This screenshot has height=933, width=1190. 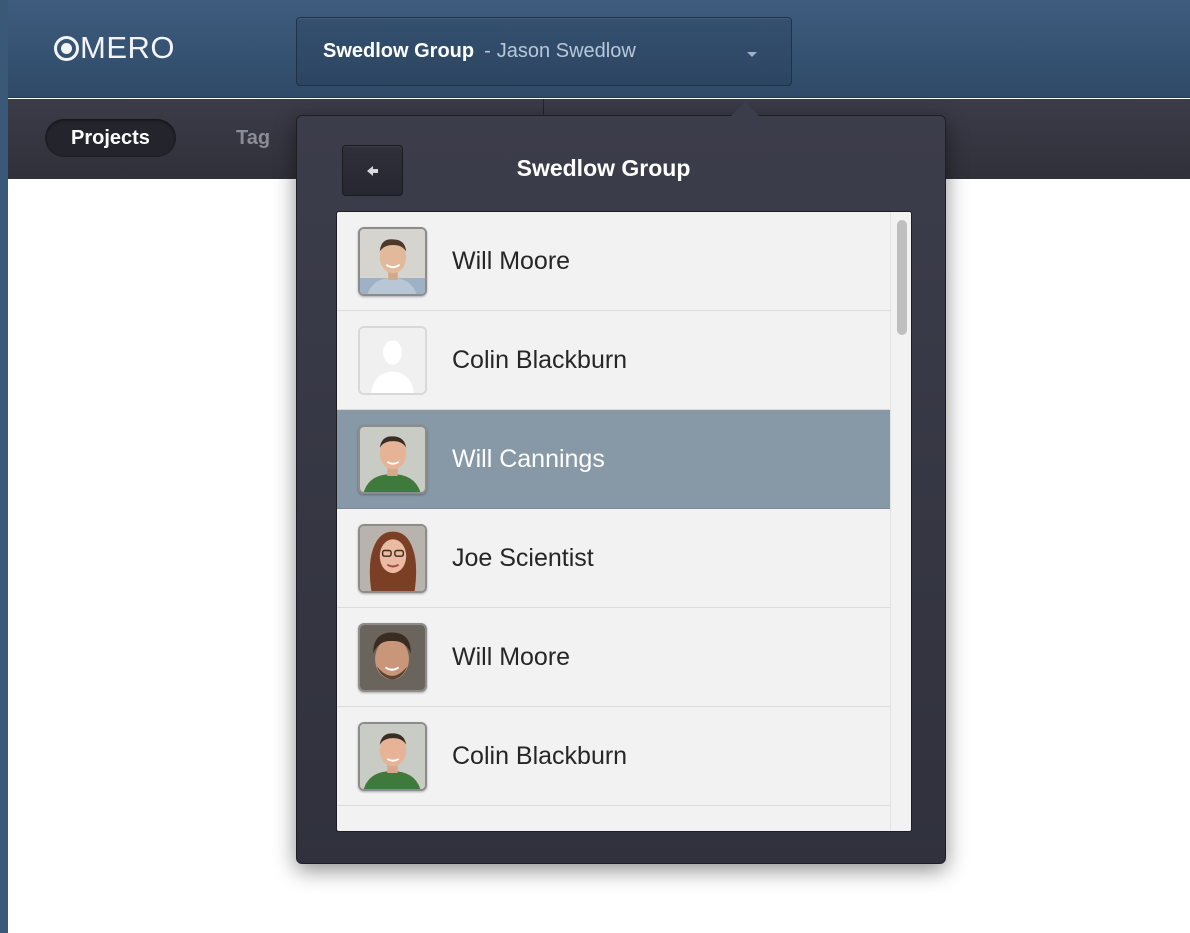 What do you see at coordinates (614, 459) in the screenshot?
I see `member-row-selected: Will Cannings` at bounding box center [614, 459].